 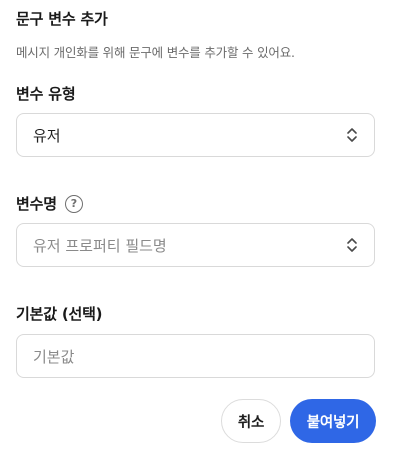 What do you see at coordinates (195, 356) in the screenshot?
I see `default-value-input: 기본값` at bounding box center [195, 356].